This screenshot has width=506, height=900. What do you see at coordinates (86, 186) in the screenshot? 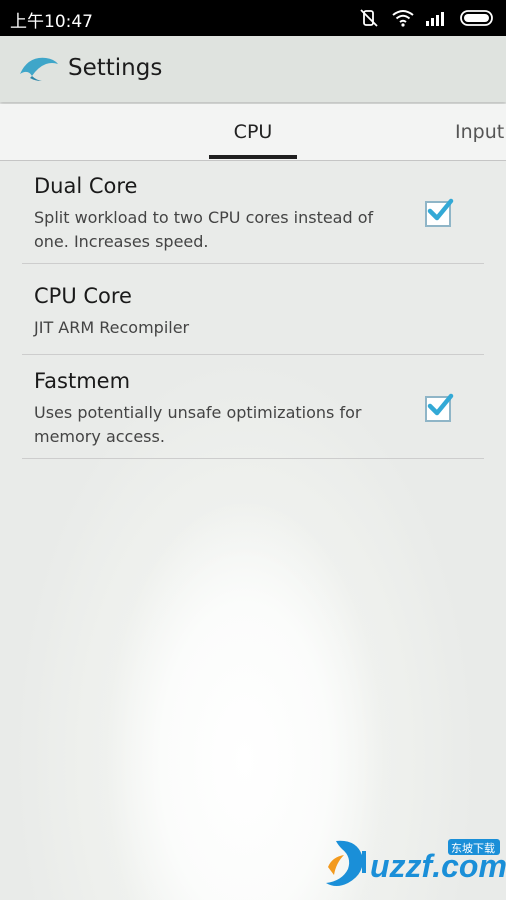
I see `setting-title: Dual Core` at bounding box center [86, 186].